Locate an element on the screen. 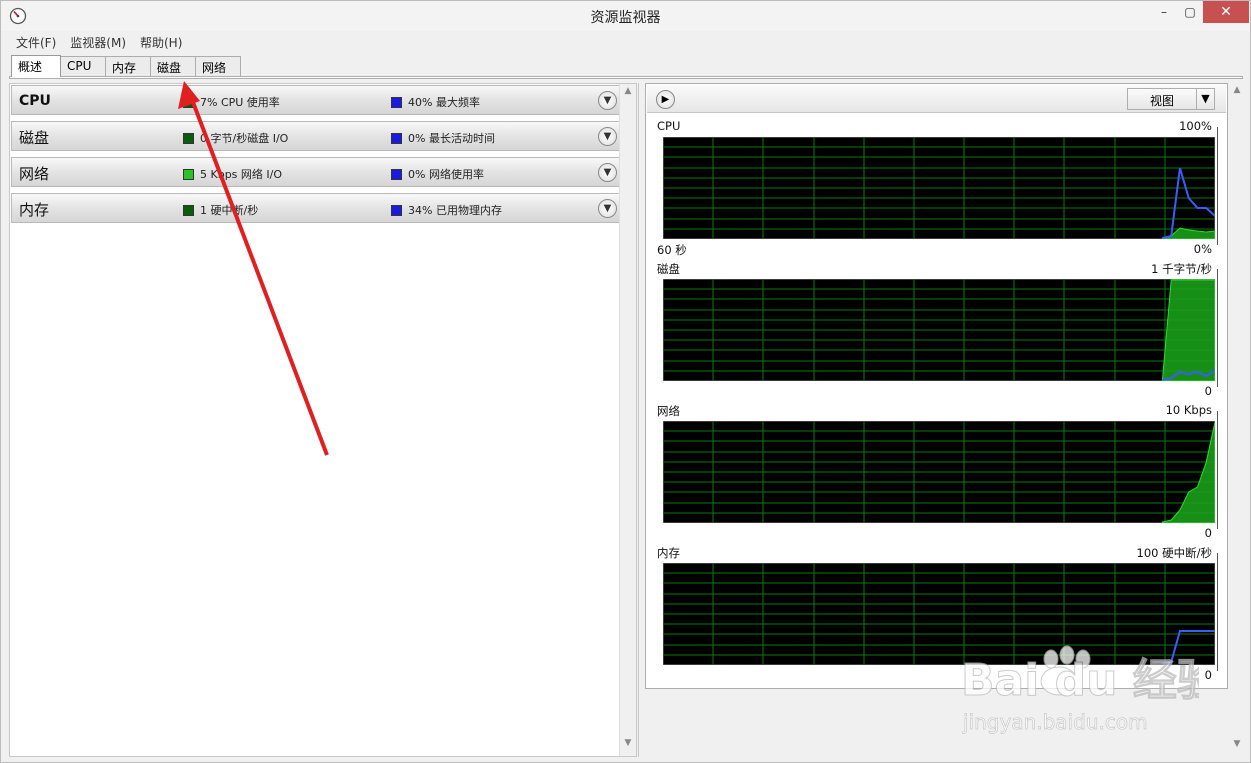 The height and width of the screenshot is (763, 1251). green-series-area is located at coordinates (1188, 330).